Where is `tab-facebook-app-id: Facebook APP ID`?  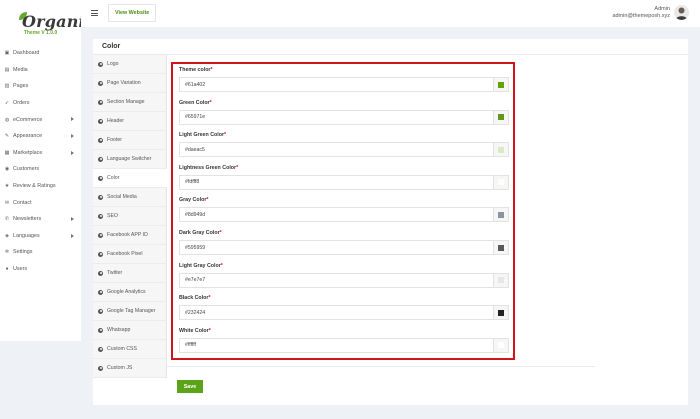
tab-facebook-app-id: Facebook APP ID is located at coordinates (130, 235).